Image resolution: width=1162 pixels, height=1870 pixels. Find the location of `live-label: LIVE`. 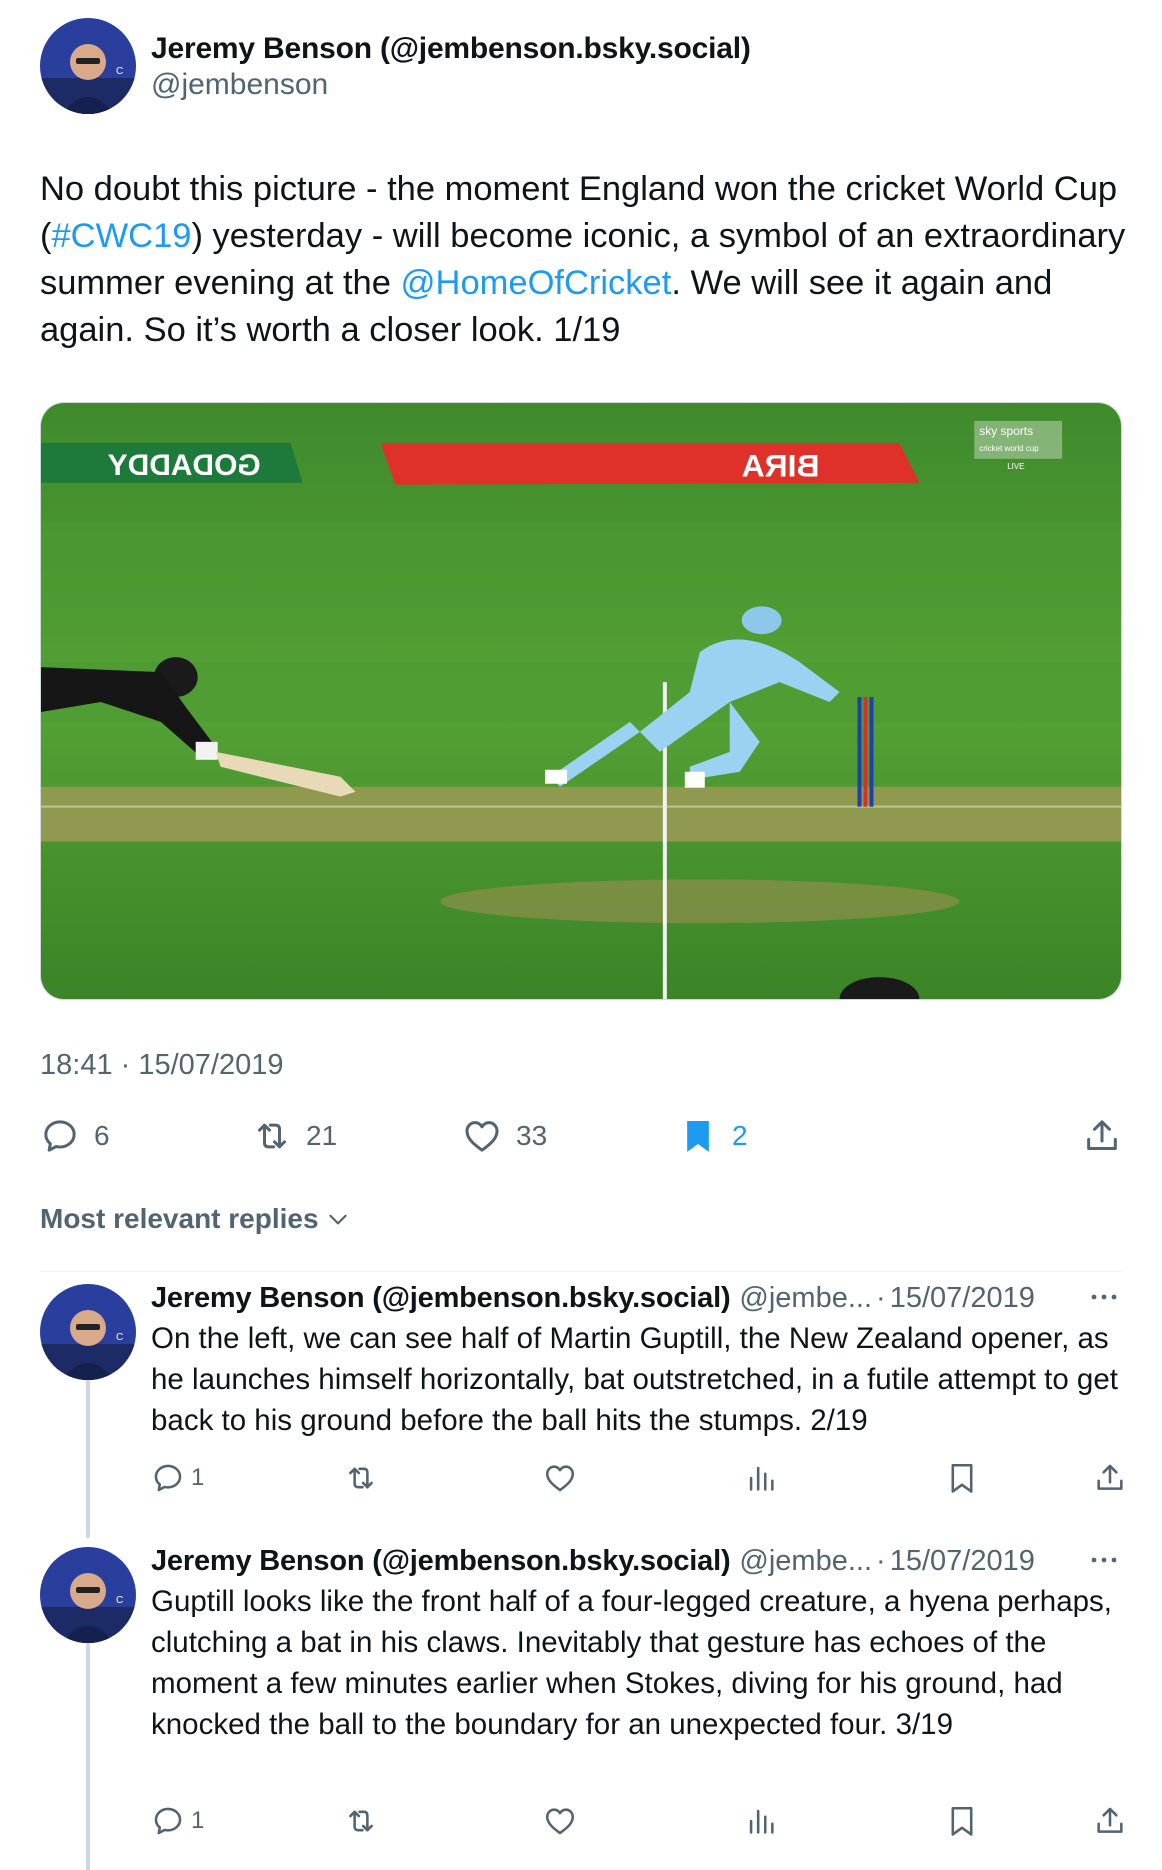

live-label: LIVE is located at coordinates (1015, 466).